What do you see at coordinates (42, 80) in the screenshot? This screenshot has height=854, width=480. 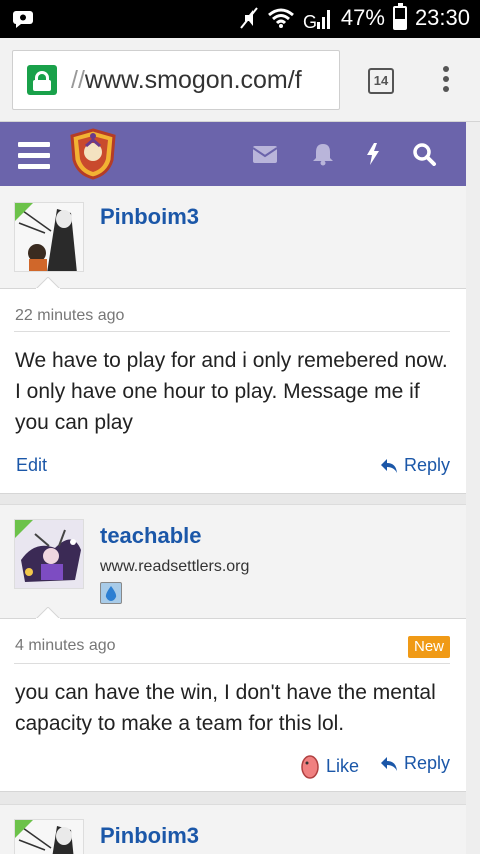 I see `lock-icon` at bounding box center [42, 80].